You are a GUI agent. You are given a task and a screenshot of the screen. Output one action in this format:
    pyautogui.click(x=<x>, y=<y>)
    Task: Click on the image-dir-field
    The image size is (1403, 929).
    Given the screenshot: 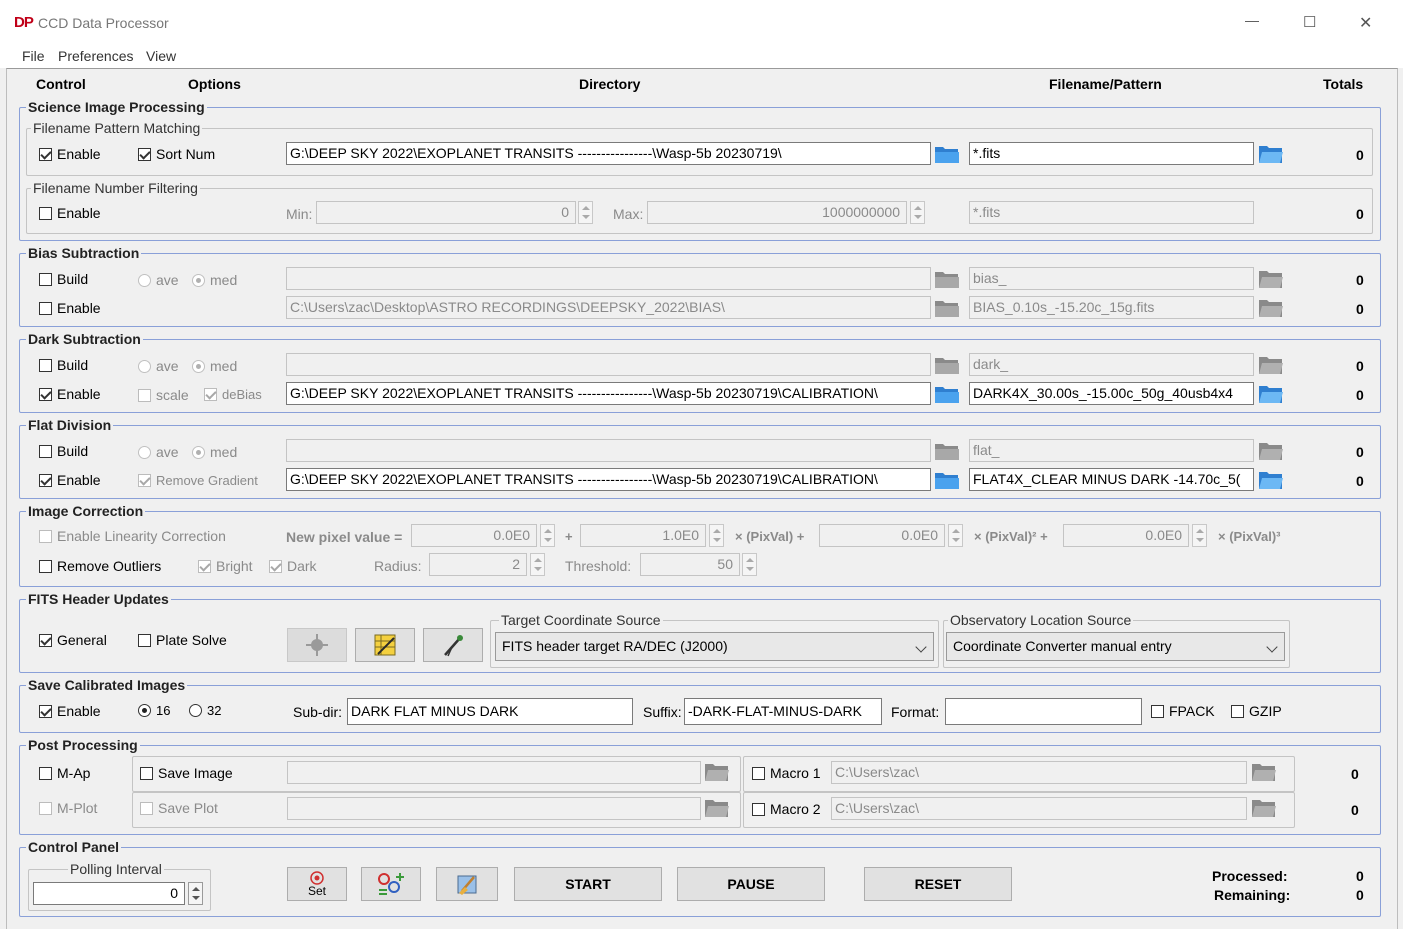 What is the action you would take?
    pyautogui.click(x=494, y=772)
    